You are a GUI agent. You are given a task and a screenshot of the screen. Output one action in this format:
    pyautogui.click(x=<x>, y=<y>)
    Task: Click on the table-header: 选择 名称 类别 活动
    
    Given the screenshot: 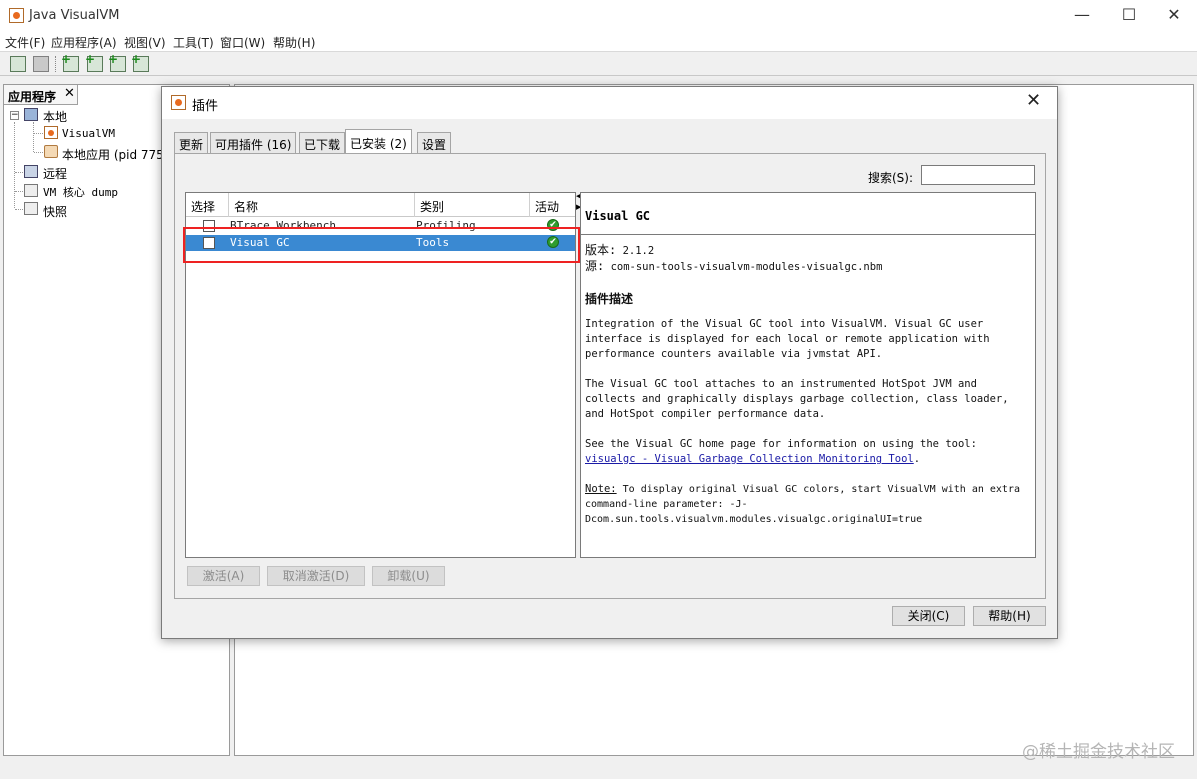 What is the action you would take?
    pyautogui.click(x=380, y=205)
    